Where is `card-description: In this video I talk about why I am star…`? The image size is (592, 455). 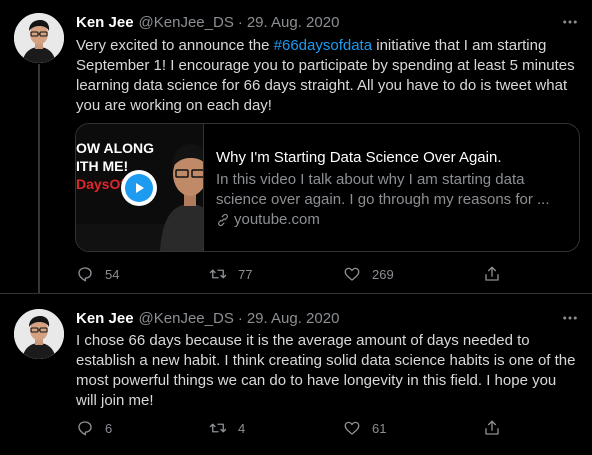
card-description: In this video I talk about why I am star… is located at coordinates (383, 189).